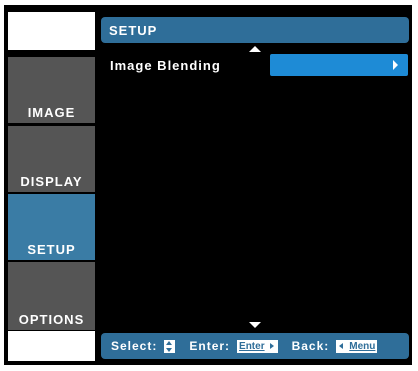  Describe the element at coordinates (51, 346) in the screenshot. I see `sidebar-bottom-spacer` at that location.